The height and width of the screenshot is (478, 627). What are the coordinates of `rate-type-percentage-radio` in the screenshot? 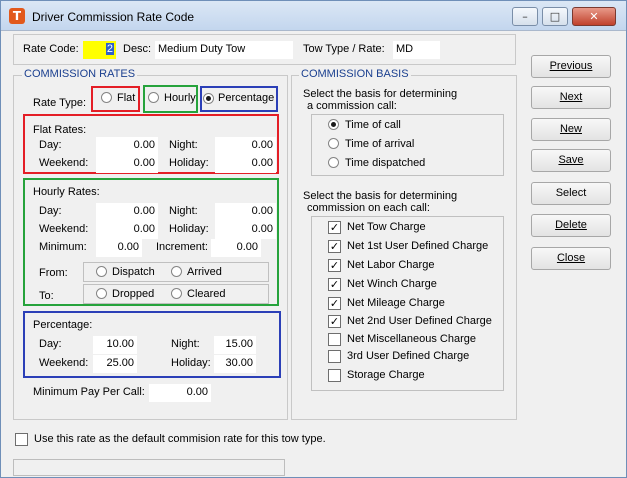 It's located at (208, 98).